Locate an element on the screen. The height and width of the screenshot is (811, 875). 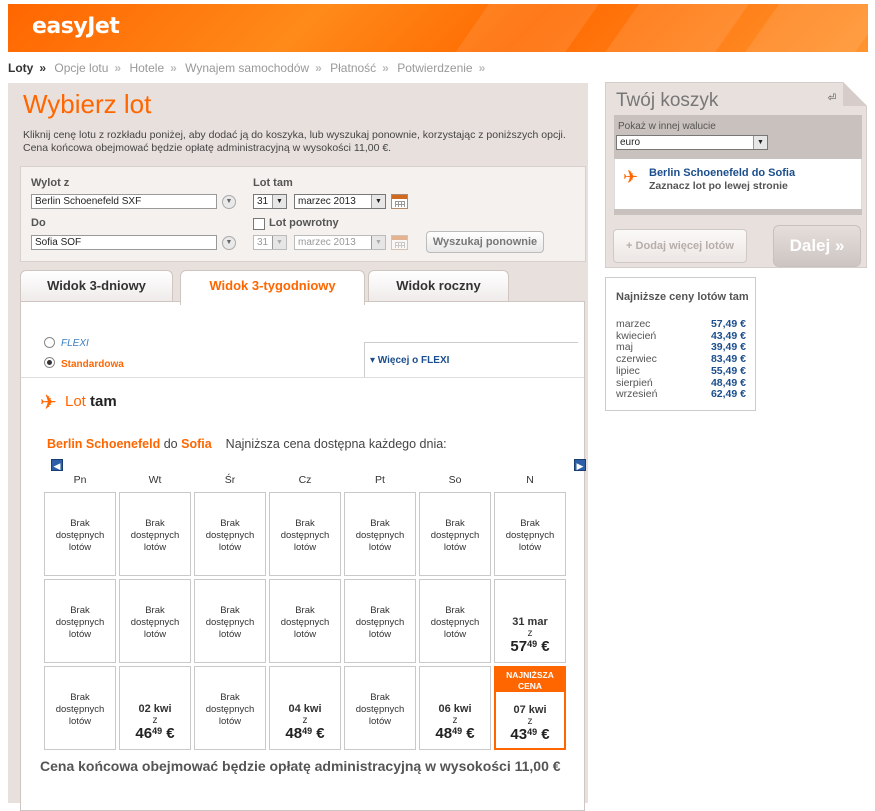
month-lowest-price: 39,49 € is located at coordinates (728, 347).